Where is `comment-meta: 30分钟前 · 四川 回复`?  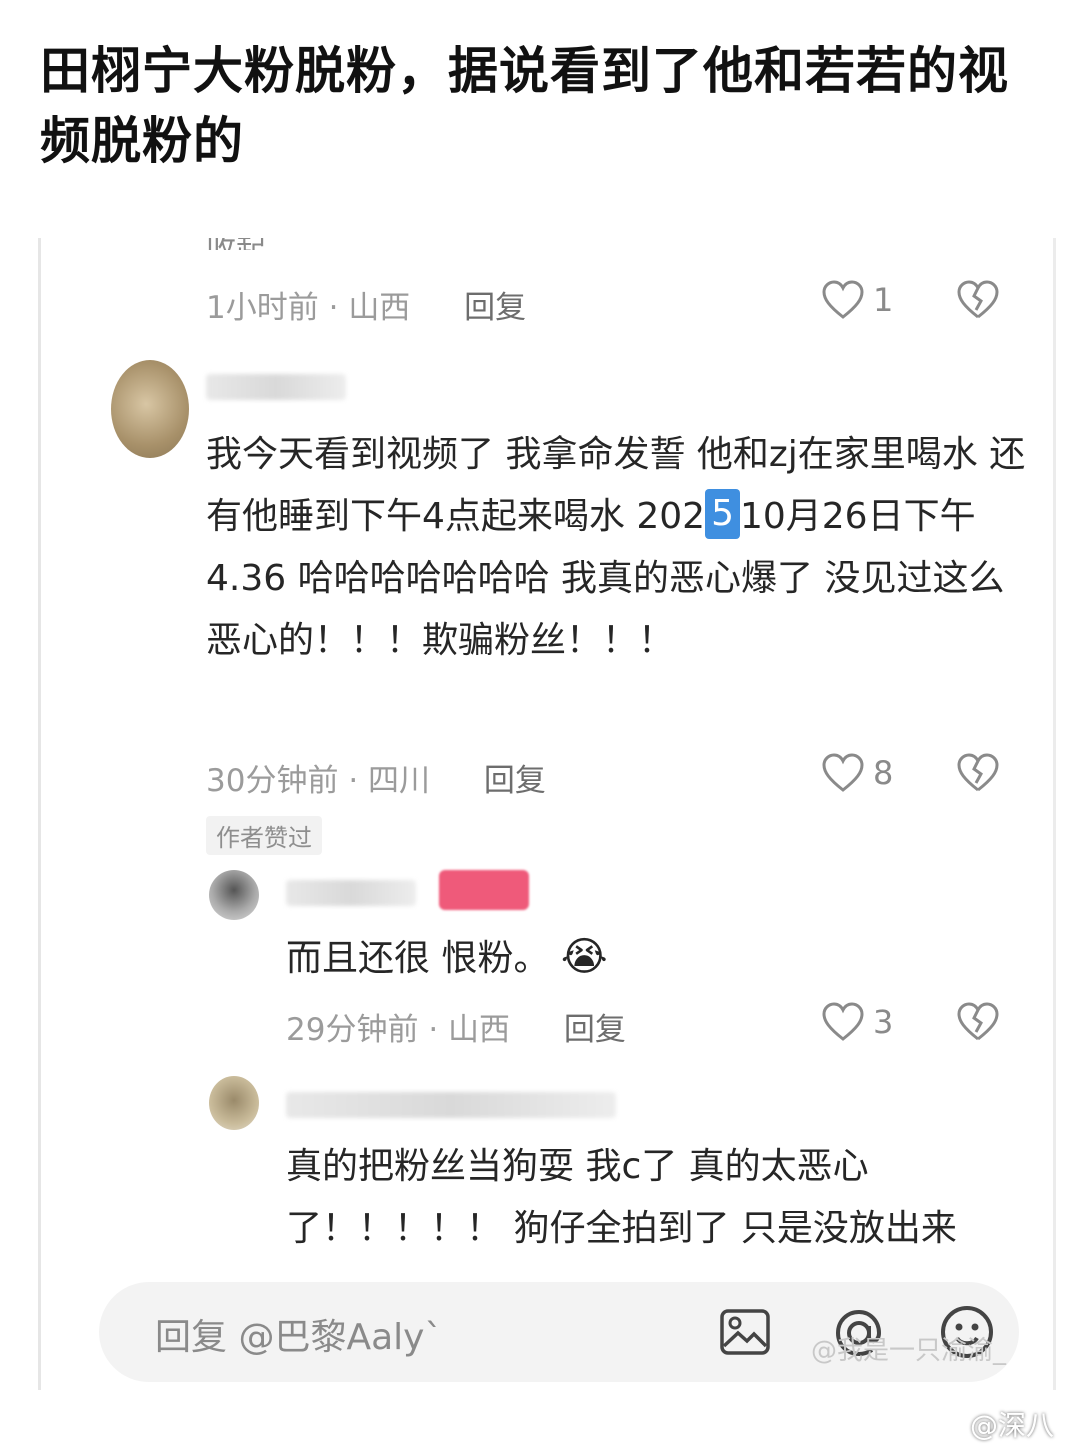 comment-meta: 30分钟前 · 四川 回复 is located at coordinates (376, 777).